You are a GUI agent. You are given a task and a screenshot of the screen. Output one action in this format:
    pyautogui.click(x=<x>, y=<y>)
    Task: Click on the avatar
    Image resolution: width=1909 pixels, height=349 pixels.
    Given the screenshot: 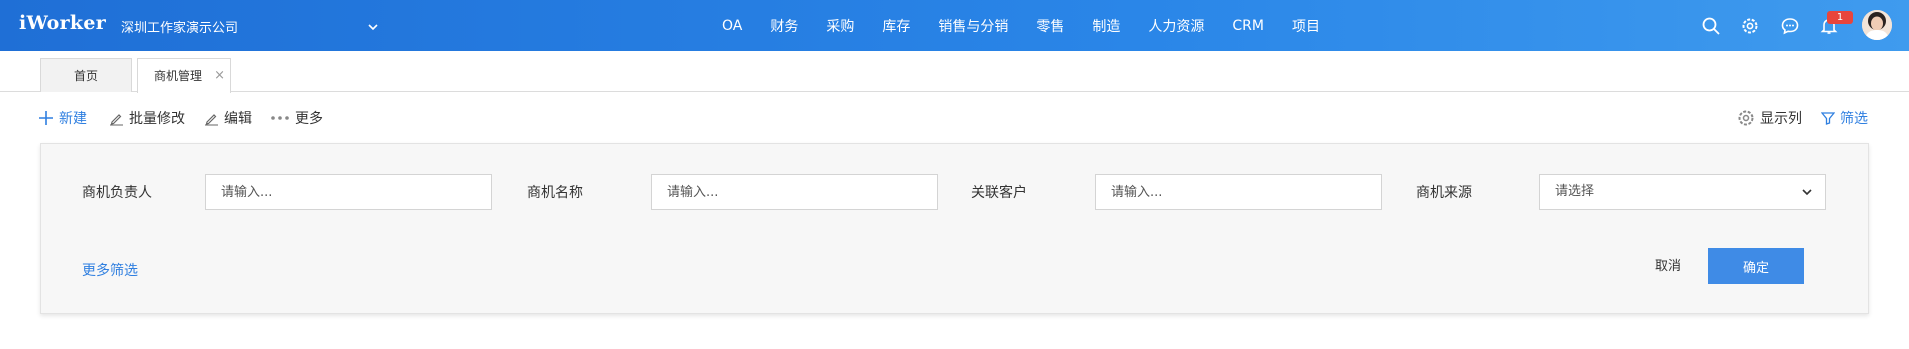 What is the action you would take?
    pyautogui.click(x=1877, y=25)
    